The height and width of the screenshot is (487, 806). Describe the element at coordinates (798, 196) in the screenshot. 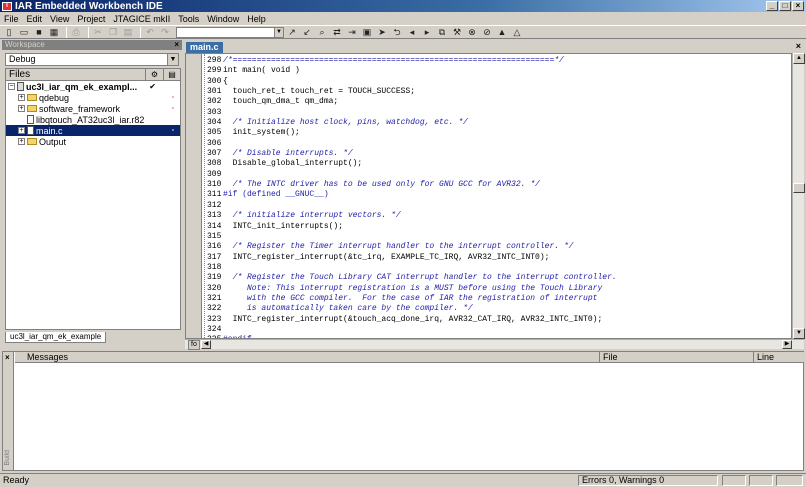

I see `editor-vertical-scrollbar: ▲ ▼` at that location.